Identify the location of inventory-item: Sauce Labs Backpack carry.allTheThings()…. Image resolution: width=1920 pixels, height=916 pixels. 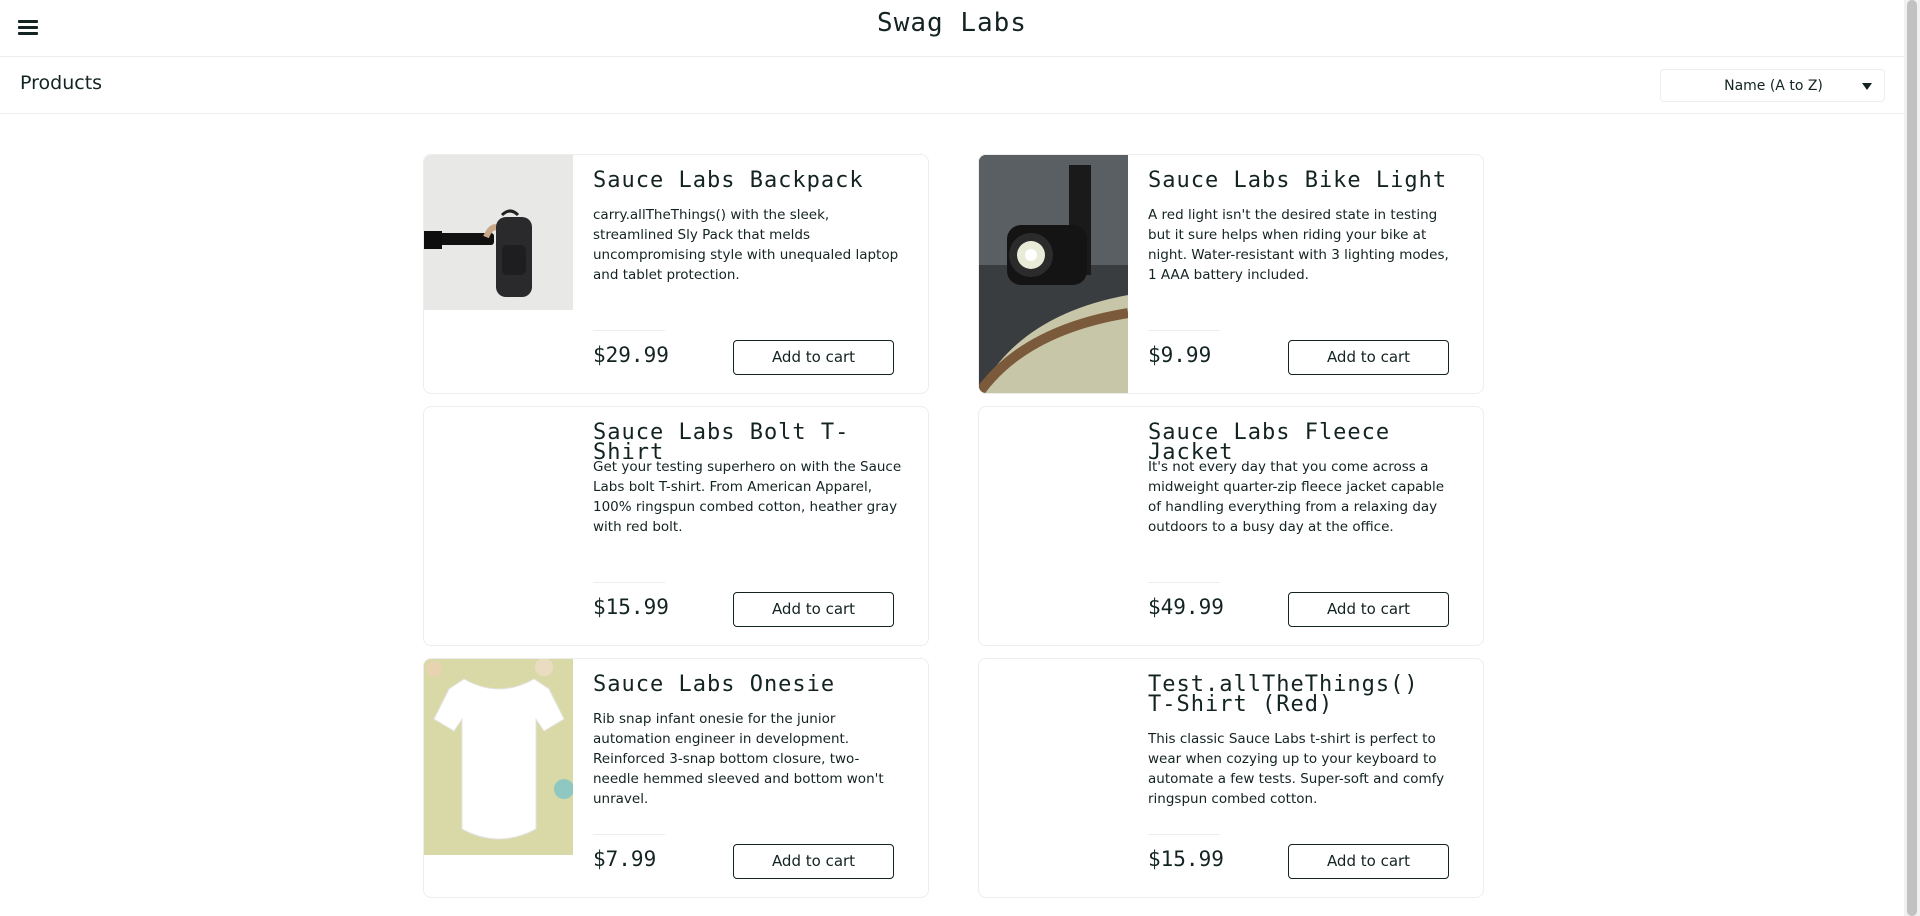
(676, 274).